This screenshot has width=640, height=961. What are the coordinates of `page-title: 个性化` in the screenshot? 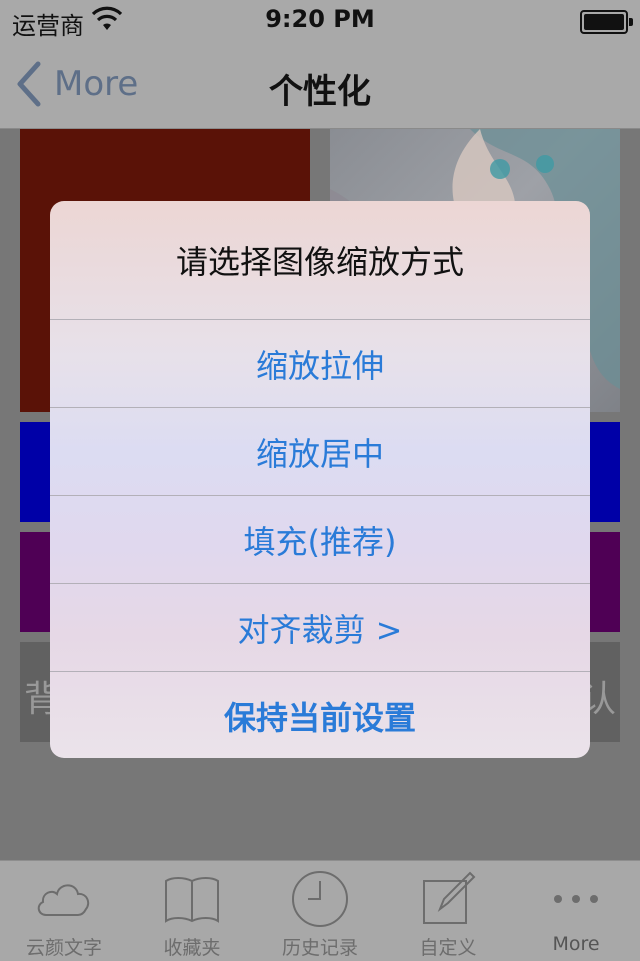 It's located at (320, 92).